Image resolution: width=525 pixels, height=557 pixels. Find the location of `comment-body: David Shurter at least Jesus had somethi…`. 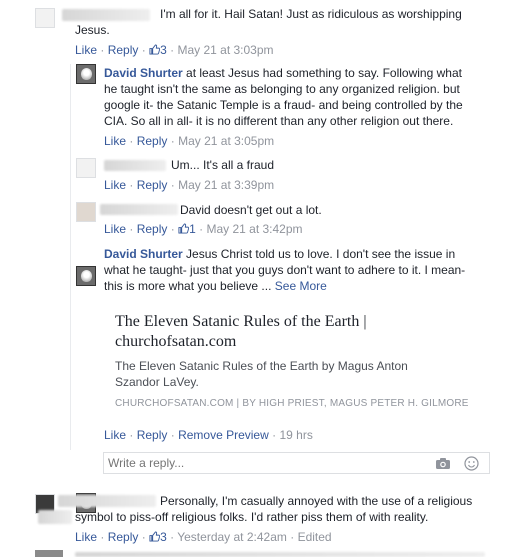

comment-body: David Shurter at least Jesus had somethi… is located at coordinates (290, 97).